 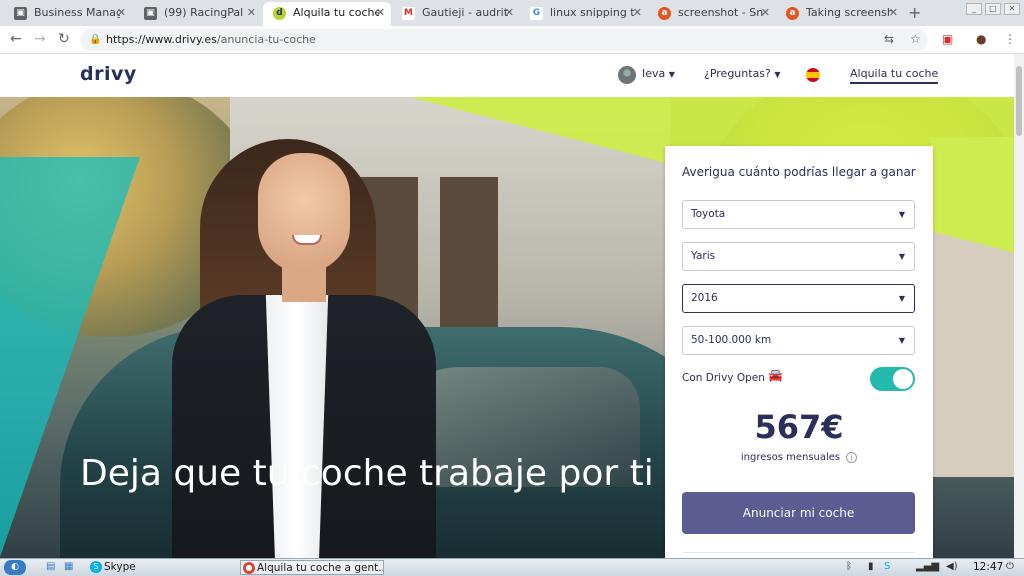 What do you see at coordinates (96, 567) in the screenshot?
I see `skype-icon: S` at bounding box center [96, 567].